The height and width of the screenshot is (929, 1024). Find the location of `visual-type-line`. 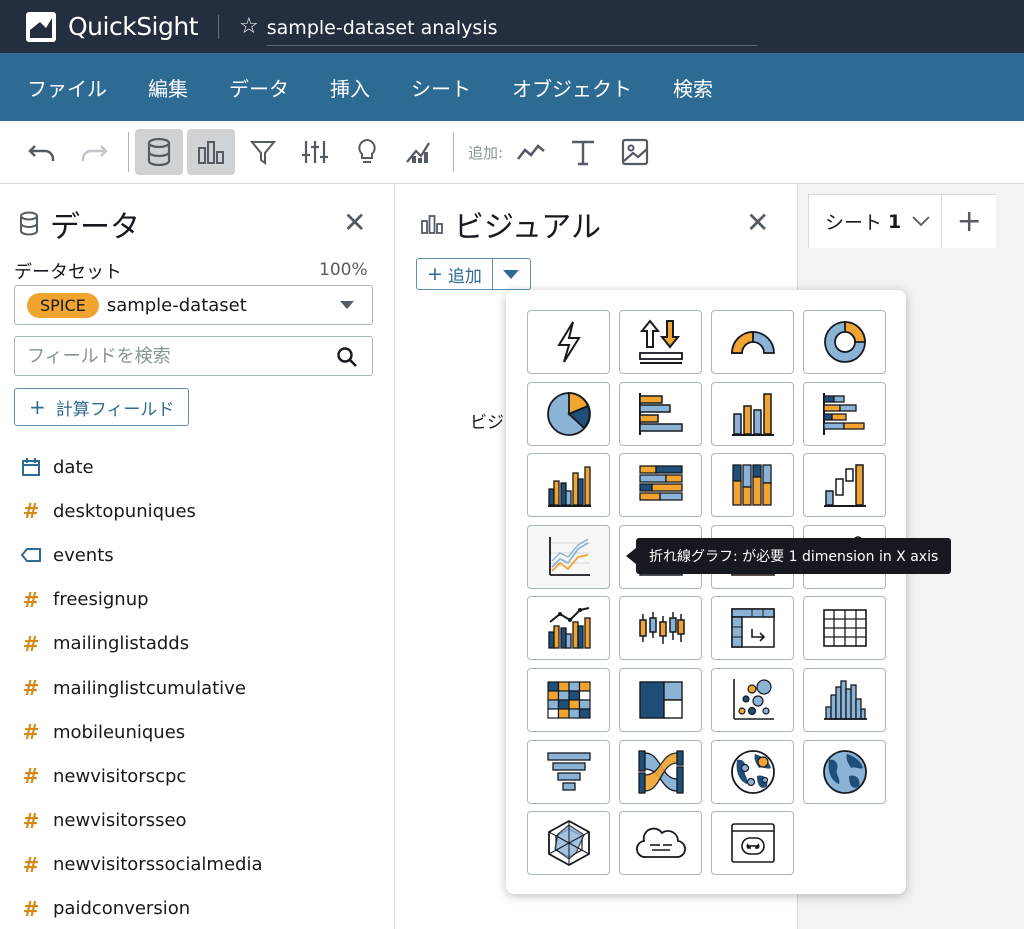

visual-type-line is located at coordinates (568, 556).